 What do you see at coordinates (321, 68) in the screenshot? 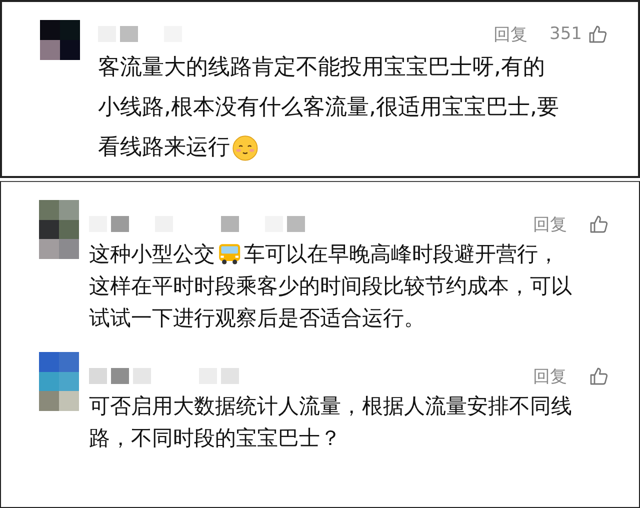
I see `comment-text: 客流量大的线路肯定不能投用宝宝巴士呀,有的` at bounding box center [321, 68].